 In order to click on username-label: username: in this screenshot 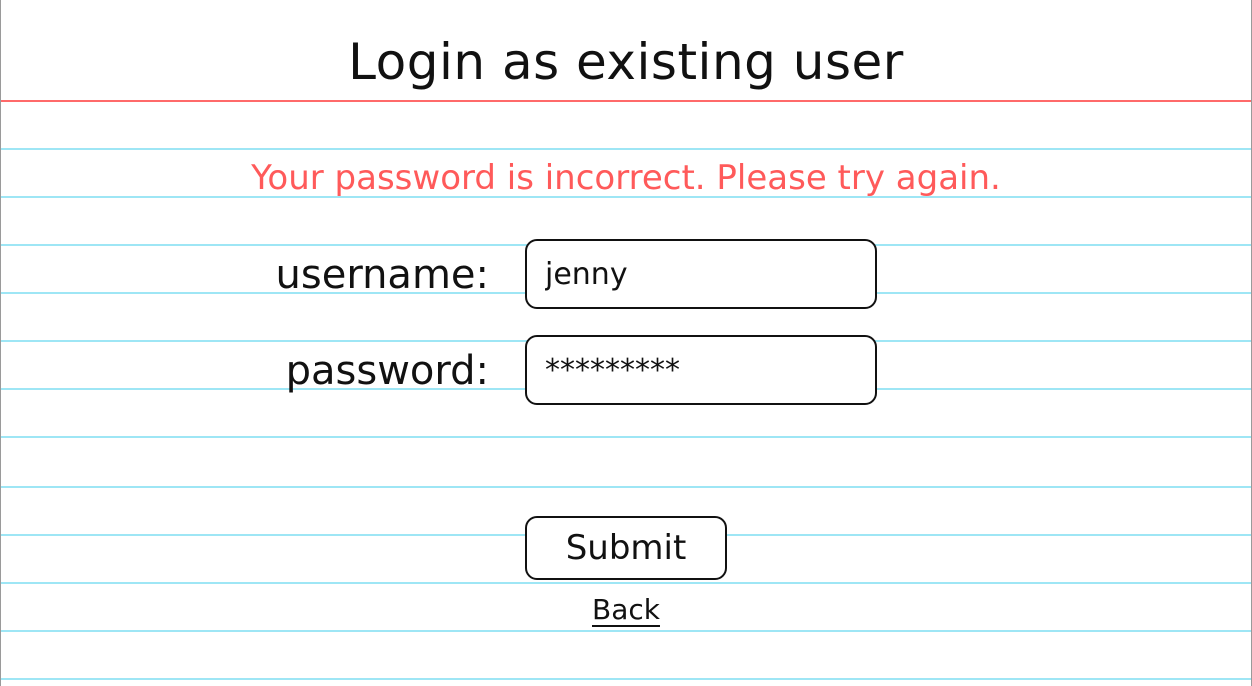, I will do `click(382, 275)`.